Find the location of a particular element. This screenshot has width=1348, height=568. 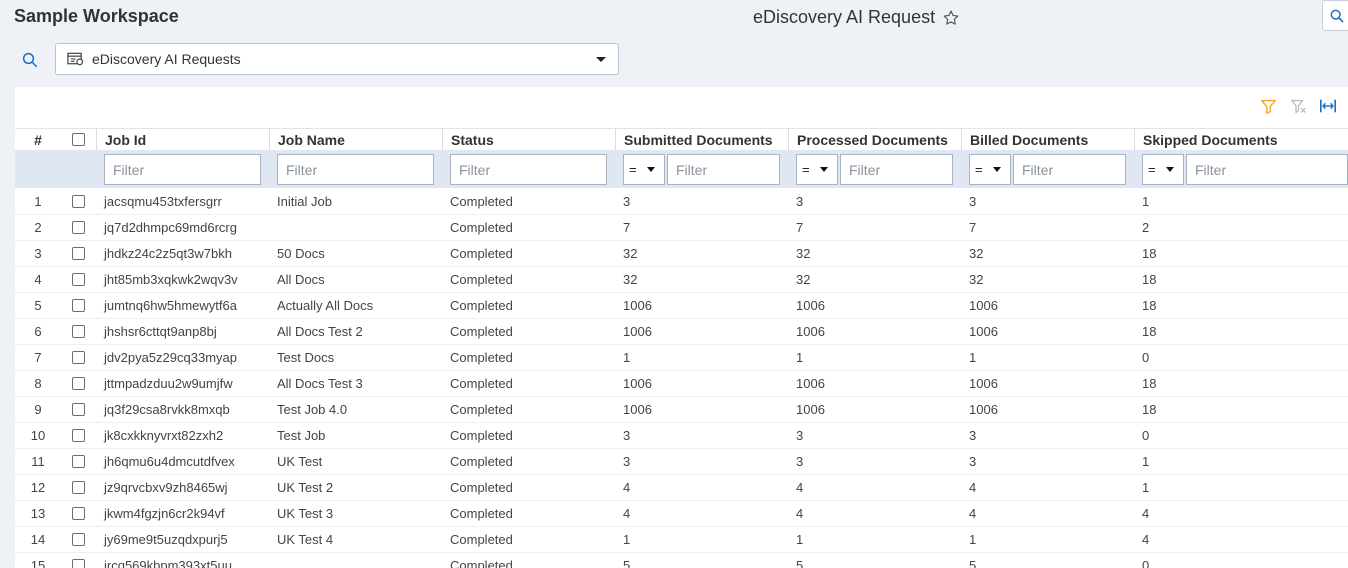

column-header-submitted: Submitted Documents is located at coordinates (701, 140).